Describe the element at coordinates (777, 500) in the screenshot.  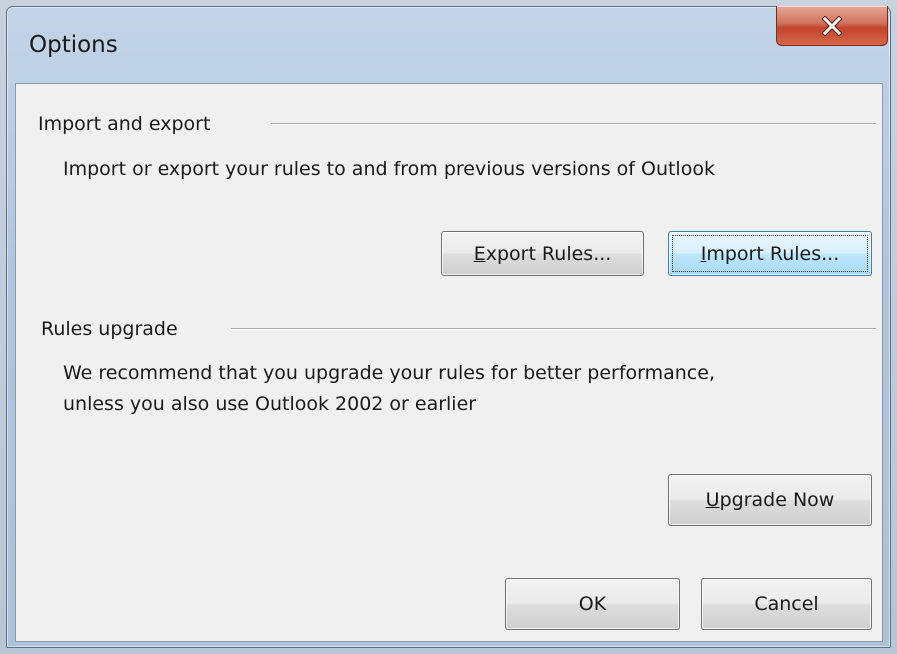
I see `upgrade-now-label: pgrade Now` at that location.